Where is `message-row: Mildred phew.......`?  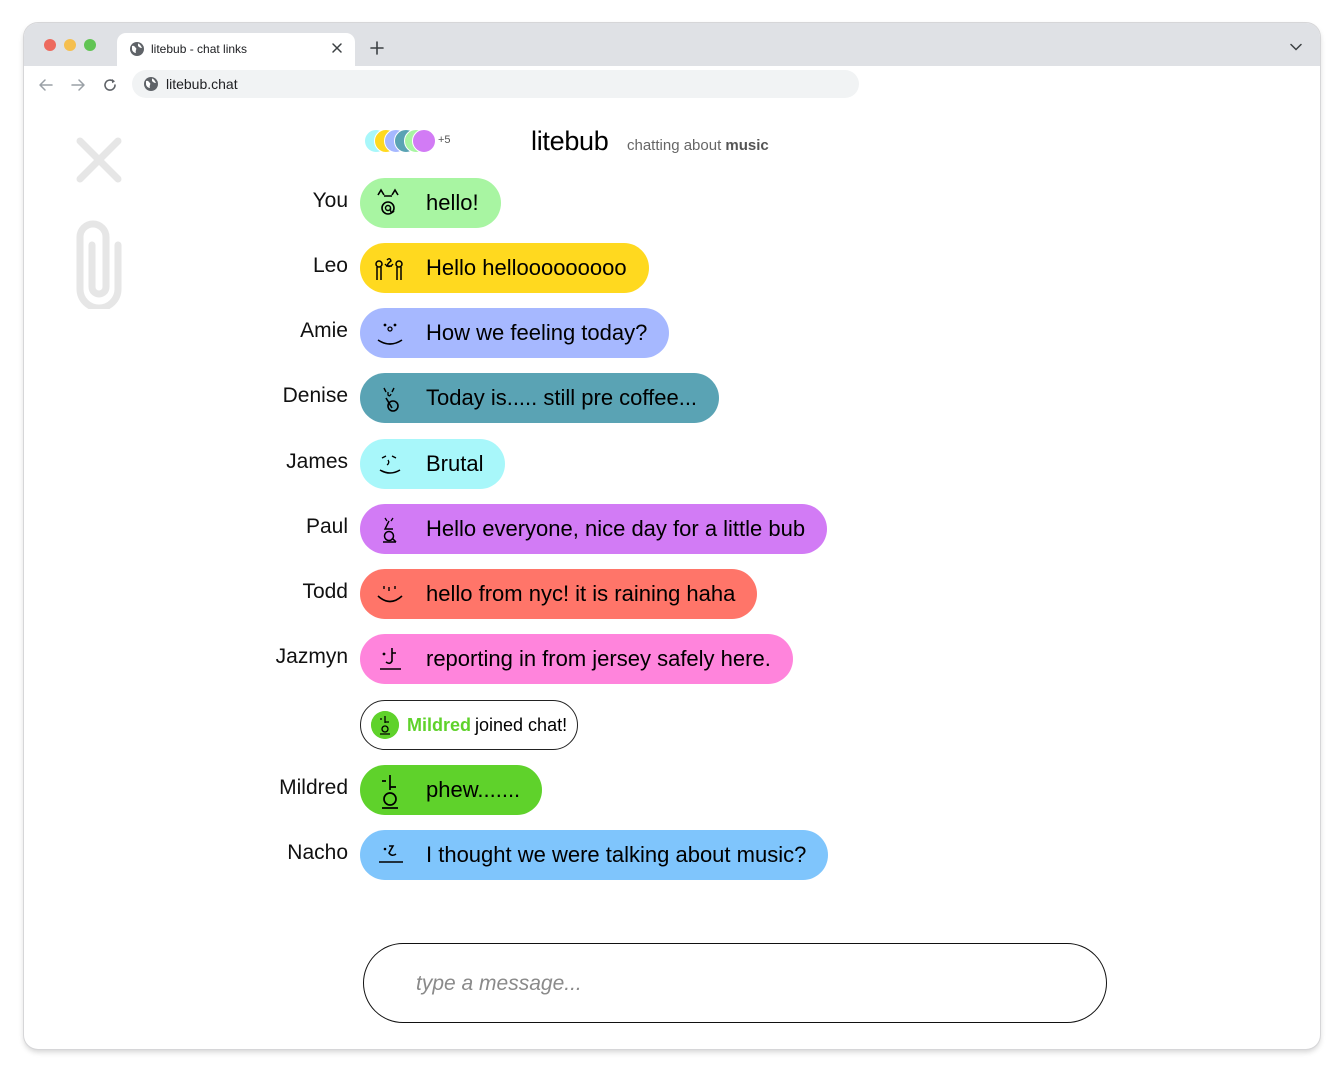
message-row: Mildred phew....... is located at coordinates (672, 790).